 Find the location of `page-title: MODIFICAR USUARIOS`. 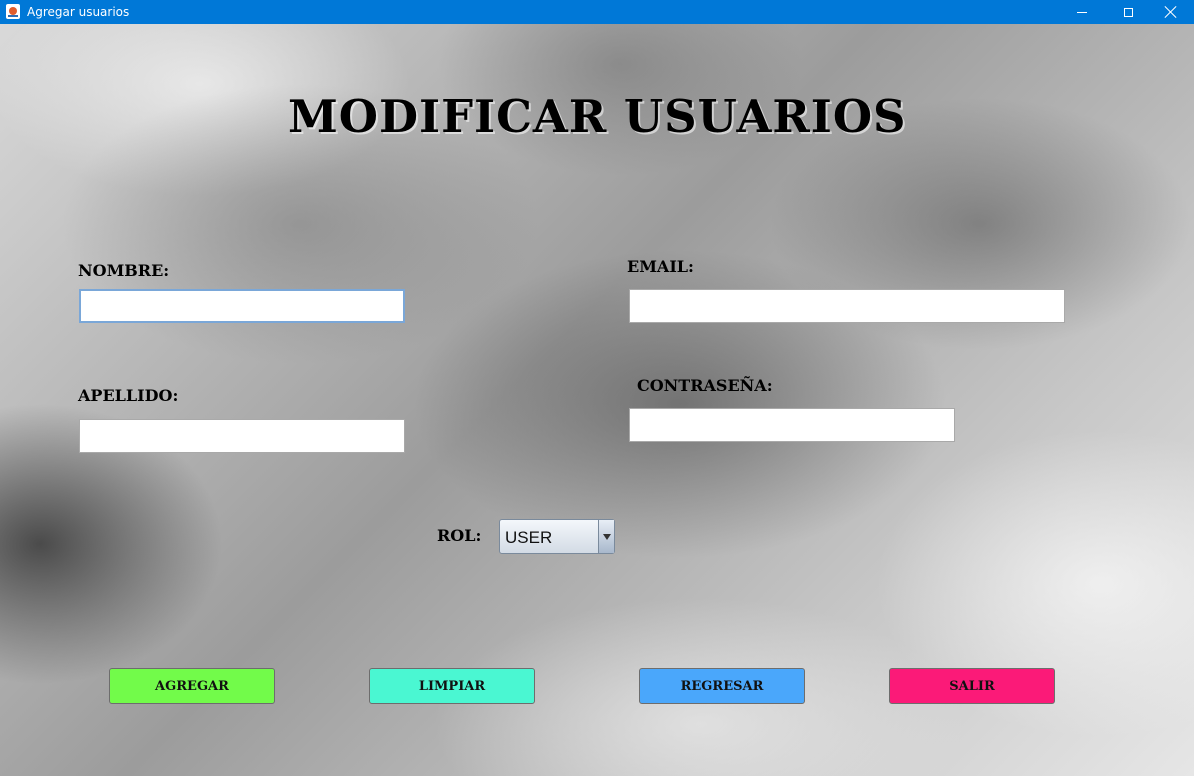

page-title: MODIFICAR USUARIOS is located at coordinates (597, 116).